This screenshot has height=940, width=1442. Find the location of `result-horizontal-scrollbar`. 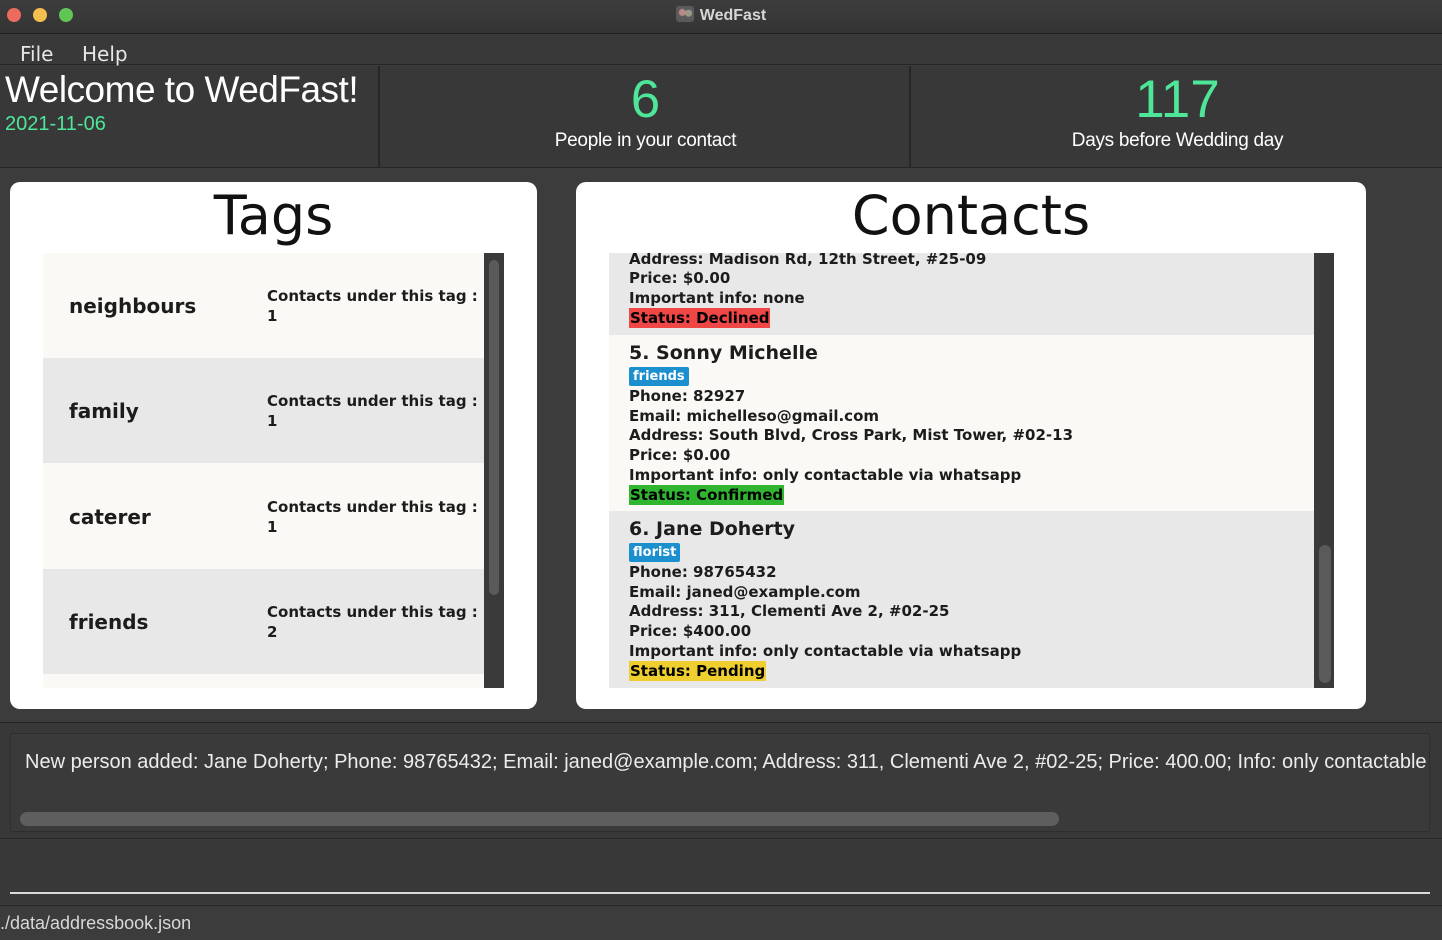

result-horizontal-scrollbar is located at coordinates (539, 819).